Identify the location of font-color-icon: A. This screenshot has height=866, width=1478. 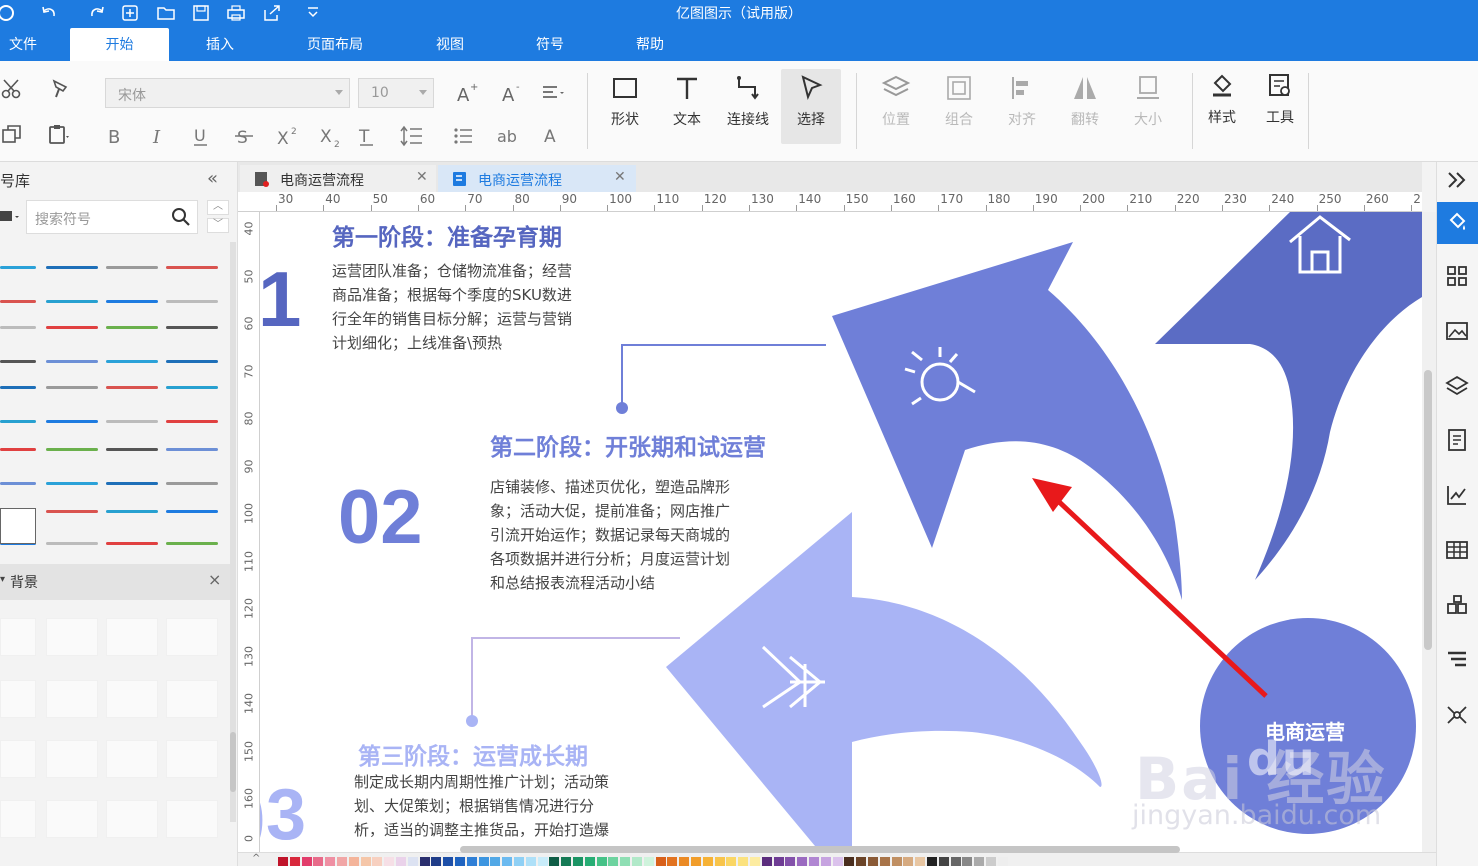
(553, 136).